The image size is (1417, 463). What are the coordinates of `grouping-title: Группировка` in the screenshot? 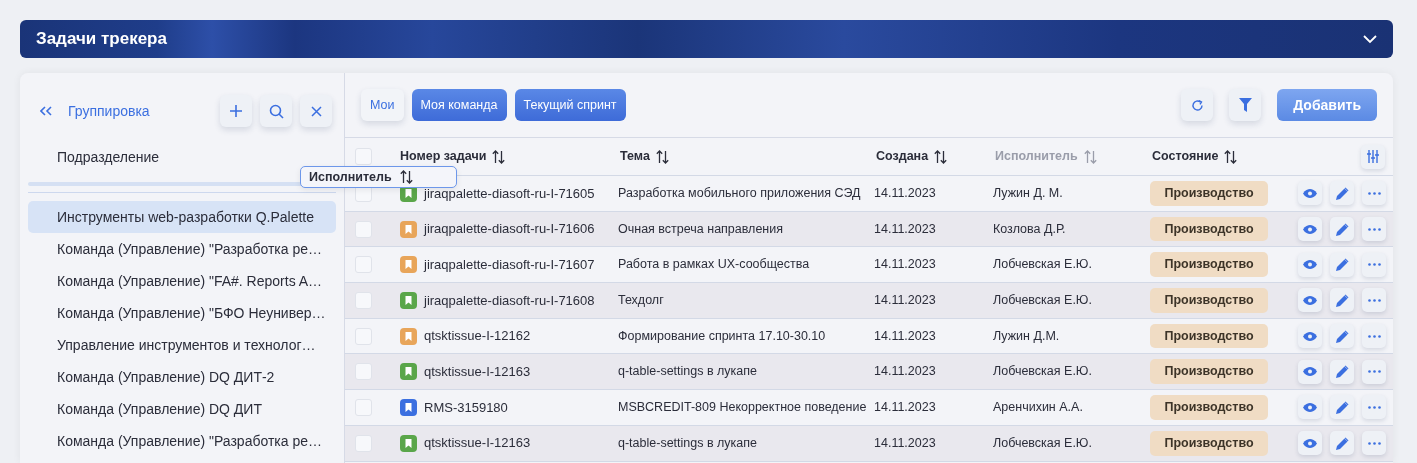 It's located at (109, 111).